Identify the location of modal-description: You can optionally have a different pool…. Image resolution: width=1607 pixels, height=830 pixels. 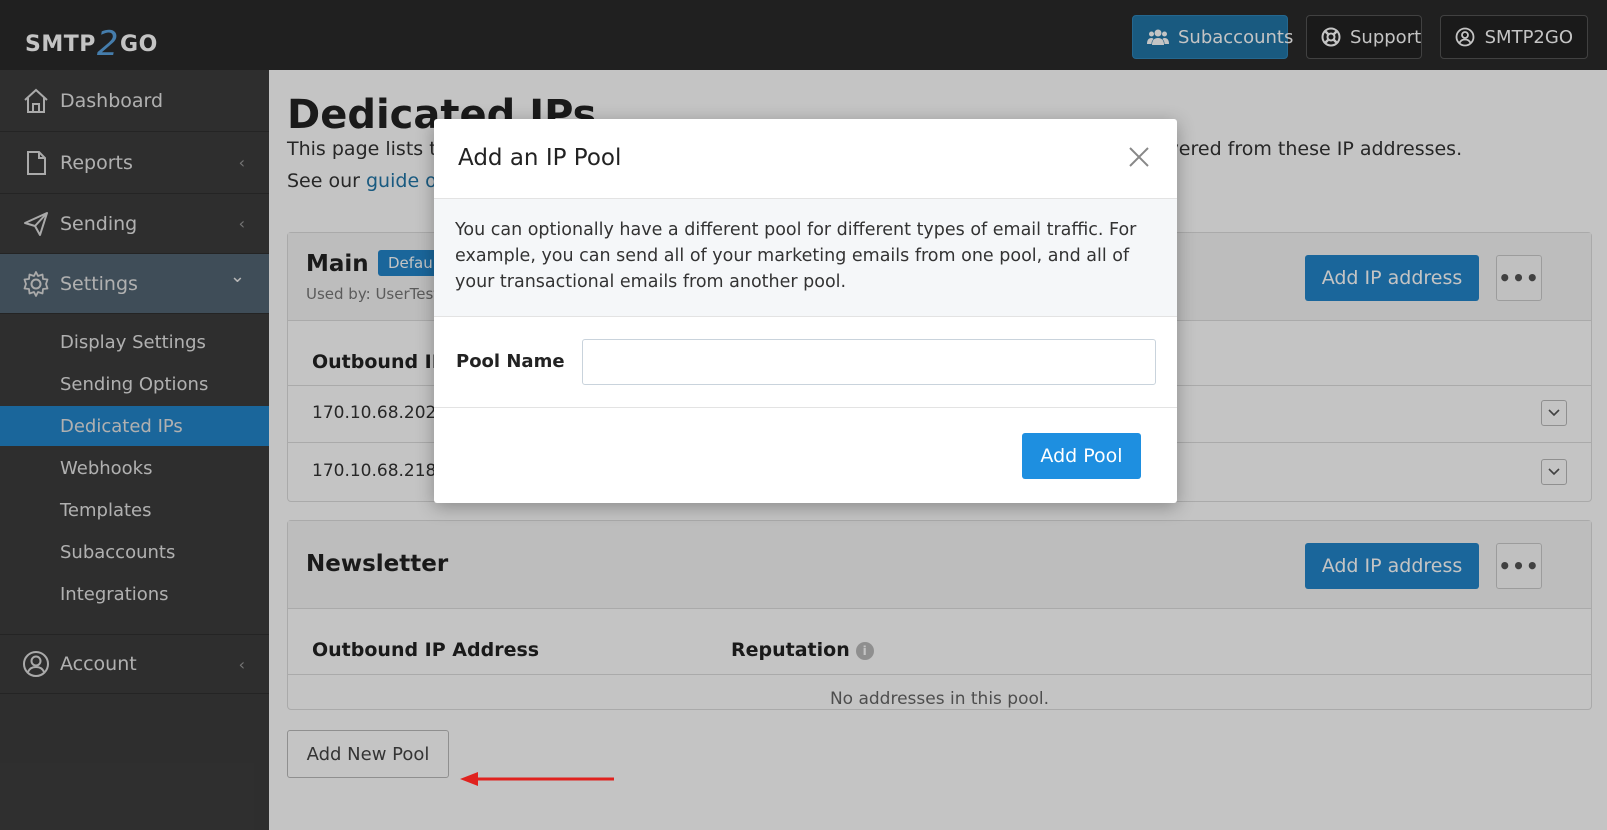
(805, 258).